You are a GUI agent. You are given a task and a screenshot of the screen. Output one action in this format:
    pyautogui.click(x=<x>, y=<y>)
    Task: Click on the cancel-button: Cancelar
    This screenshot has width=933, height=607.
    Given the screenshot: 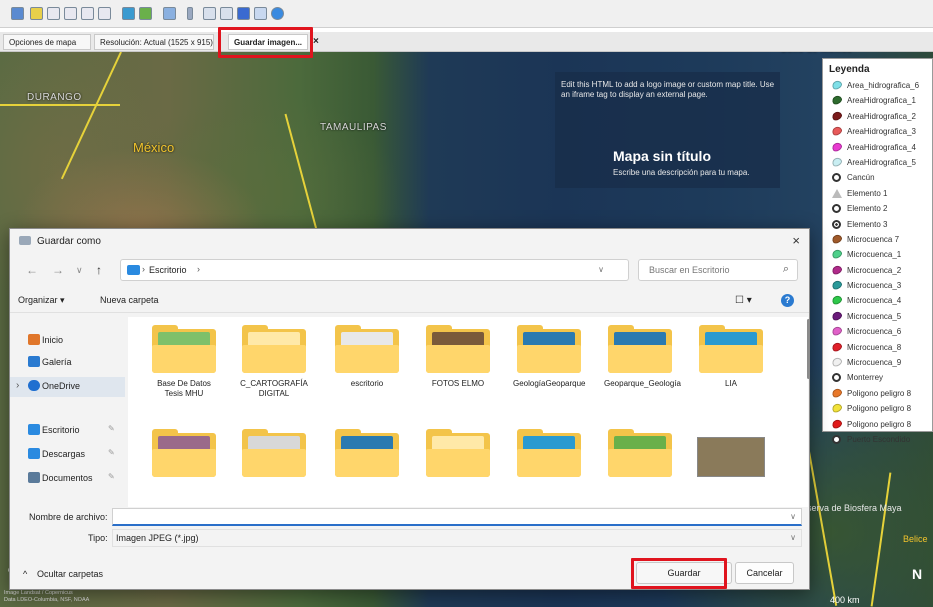 What is the action you would take?
    pyautogui.click(x=764, y=573)
    